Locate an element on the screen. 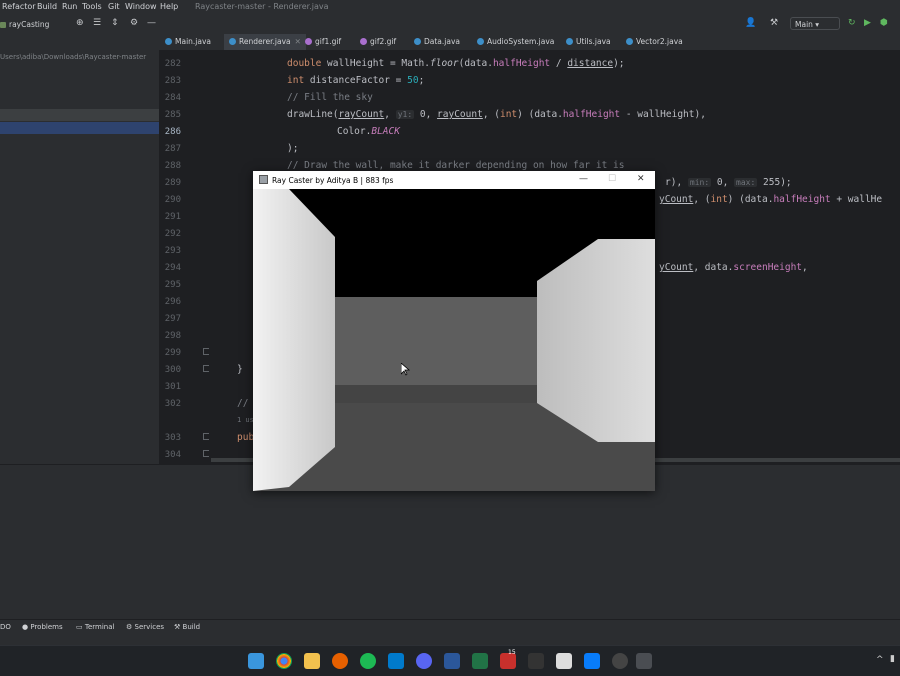  line-number: 303 is located at coordinates (172, 438).